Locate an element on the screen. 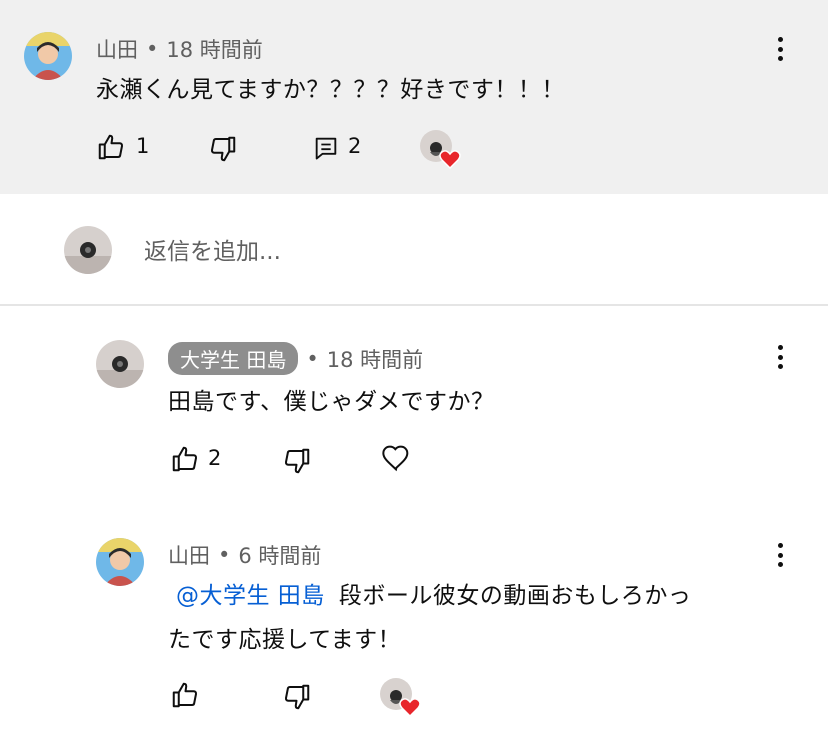 The image size is (828, 749). comment-text: 永瀬くん見てますか？？？？好きです！！！ is located at coordinates (330, 90).